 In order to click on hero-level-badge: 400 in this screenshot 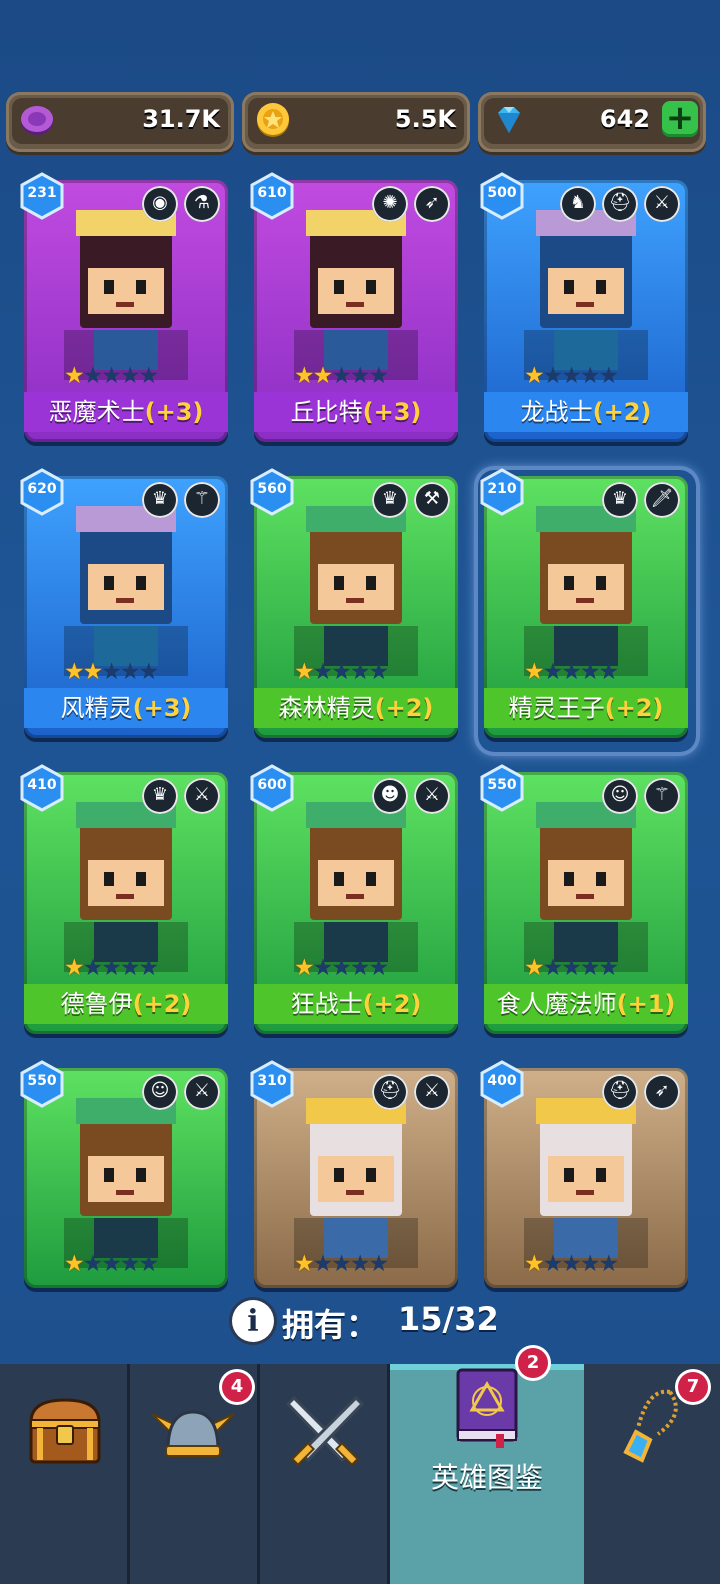, I will do `click(502, 1084)`.